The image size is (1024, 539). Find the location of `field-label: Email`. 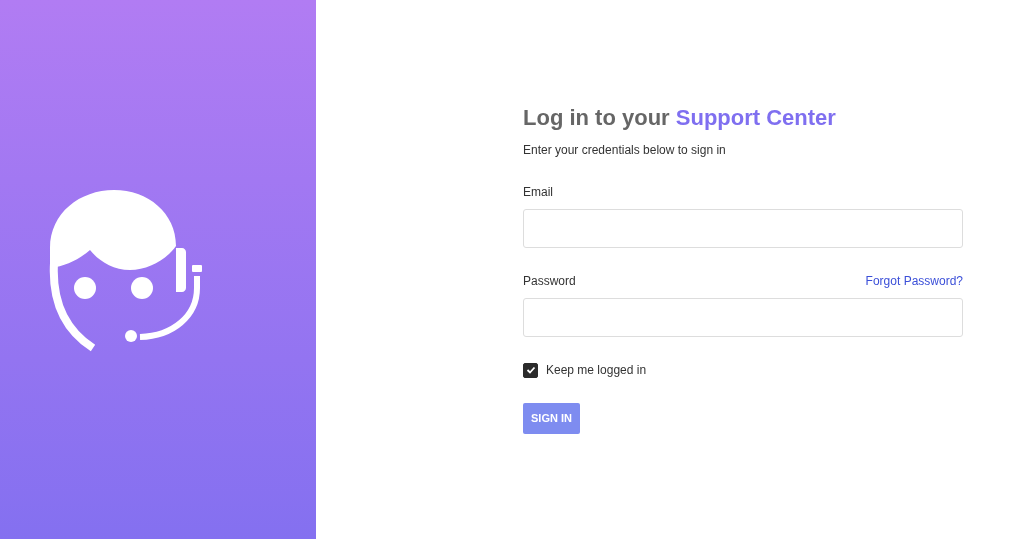

field-label: Email is located at coordinates (538, 193).